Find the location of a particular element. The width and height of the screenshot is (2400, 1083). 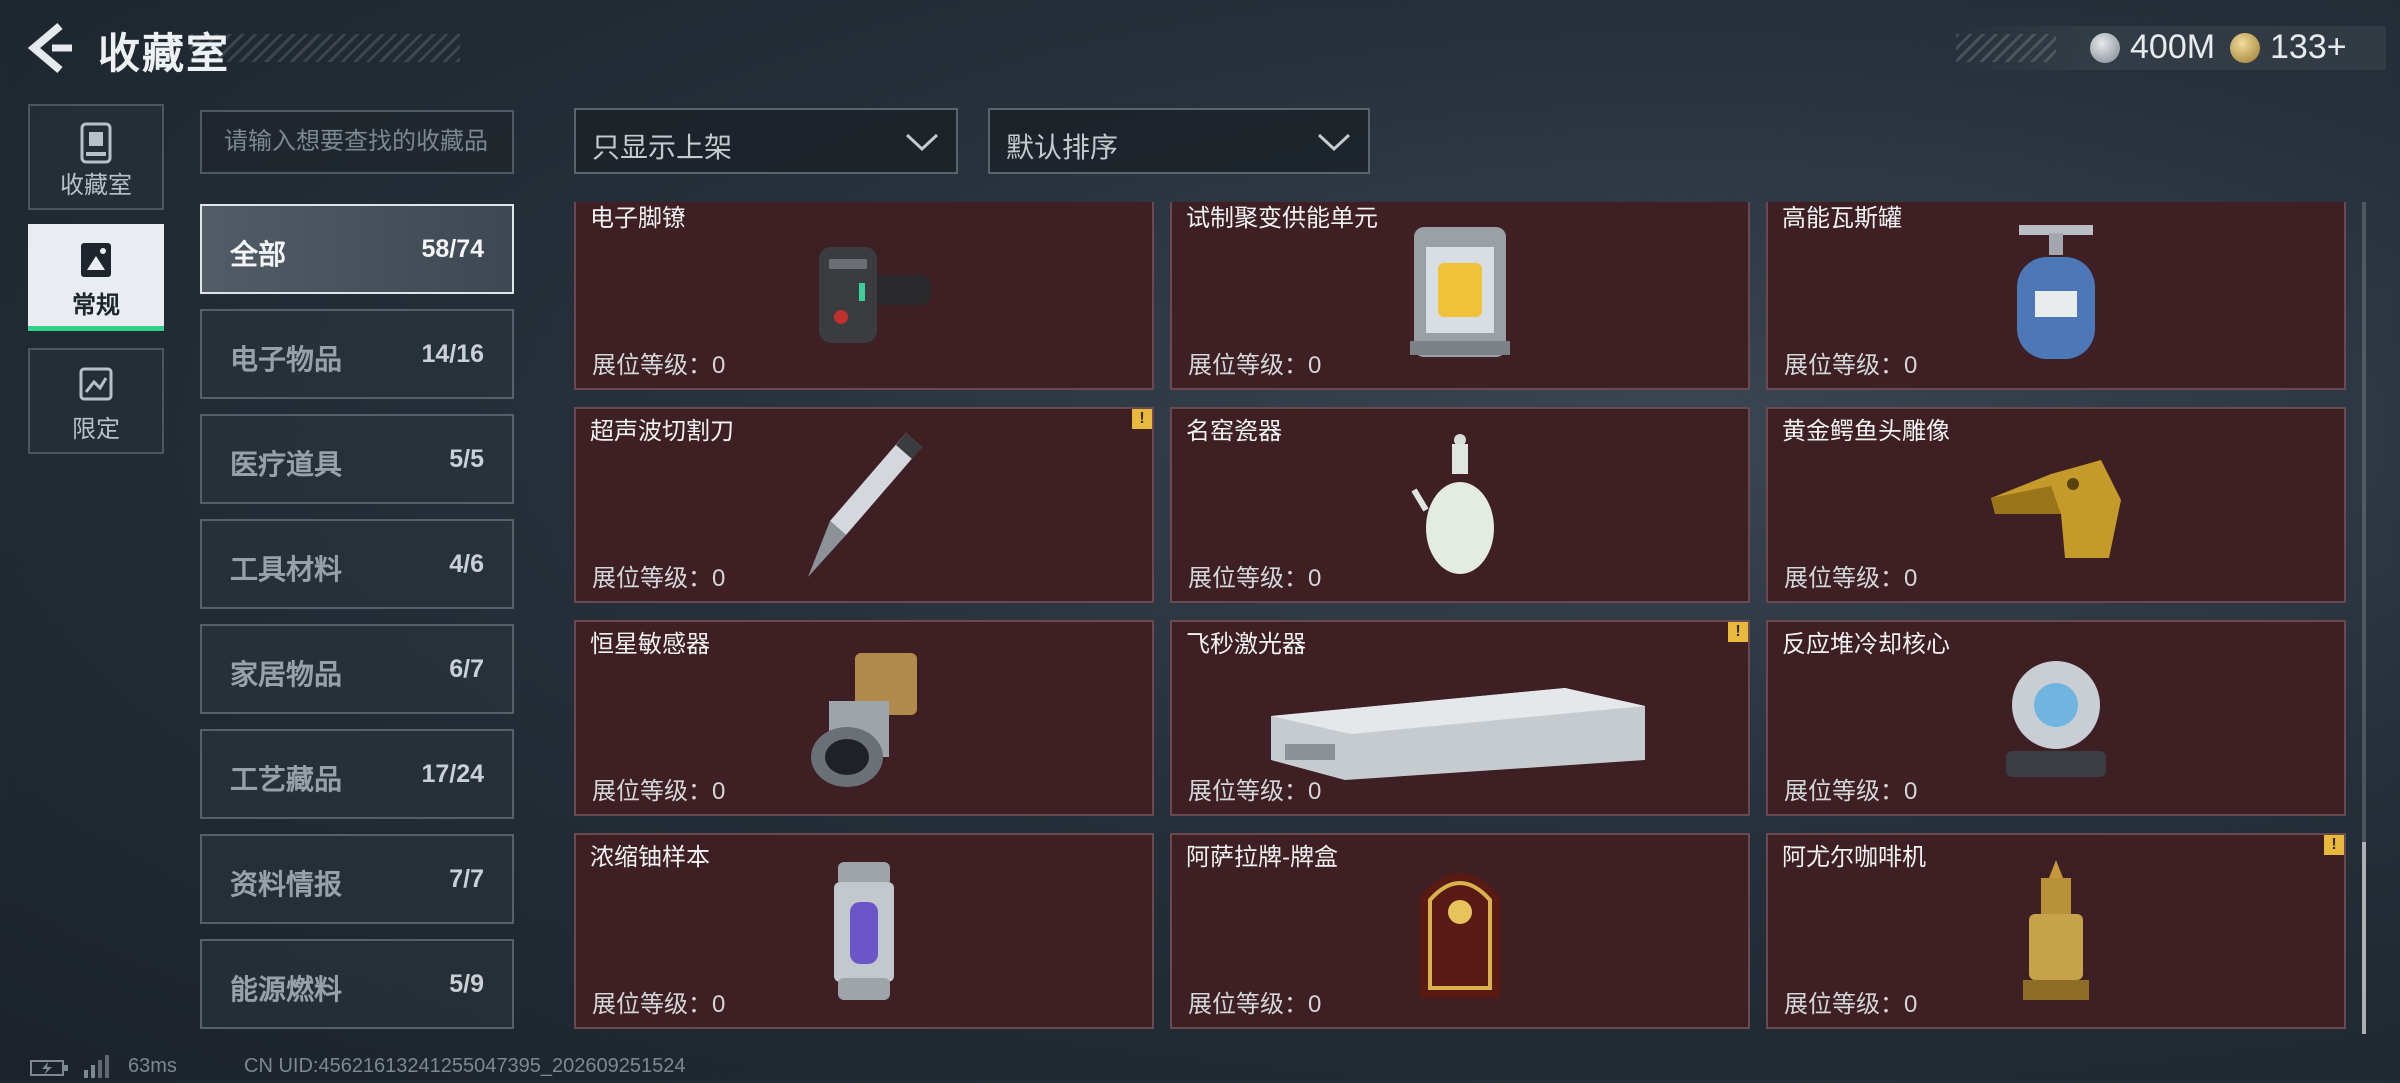

category-crafts: 工艺藏品 17/24 is located at coordinates (357, 774).